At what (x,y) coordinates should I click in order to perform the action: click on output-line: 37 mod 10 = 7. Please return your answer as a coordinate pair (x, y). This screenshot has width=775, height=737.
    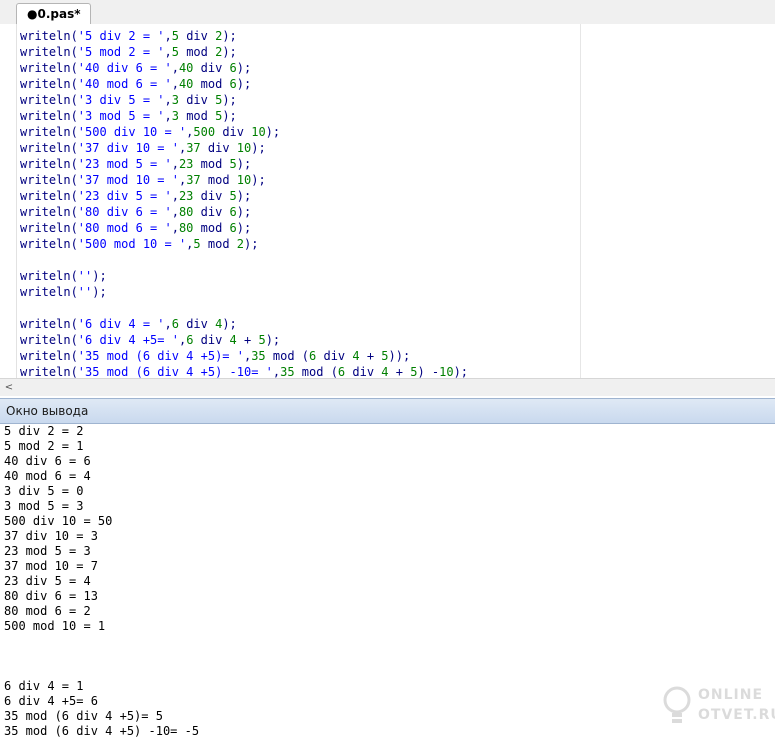
    Looking at the image, I should click on (51, 566).